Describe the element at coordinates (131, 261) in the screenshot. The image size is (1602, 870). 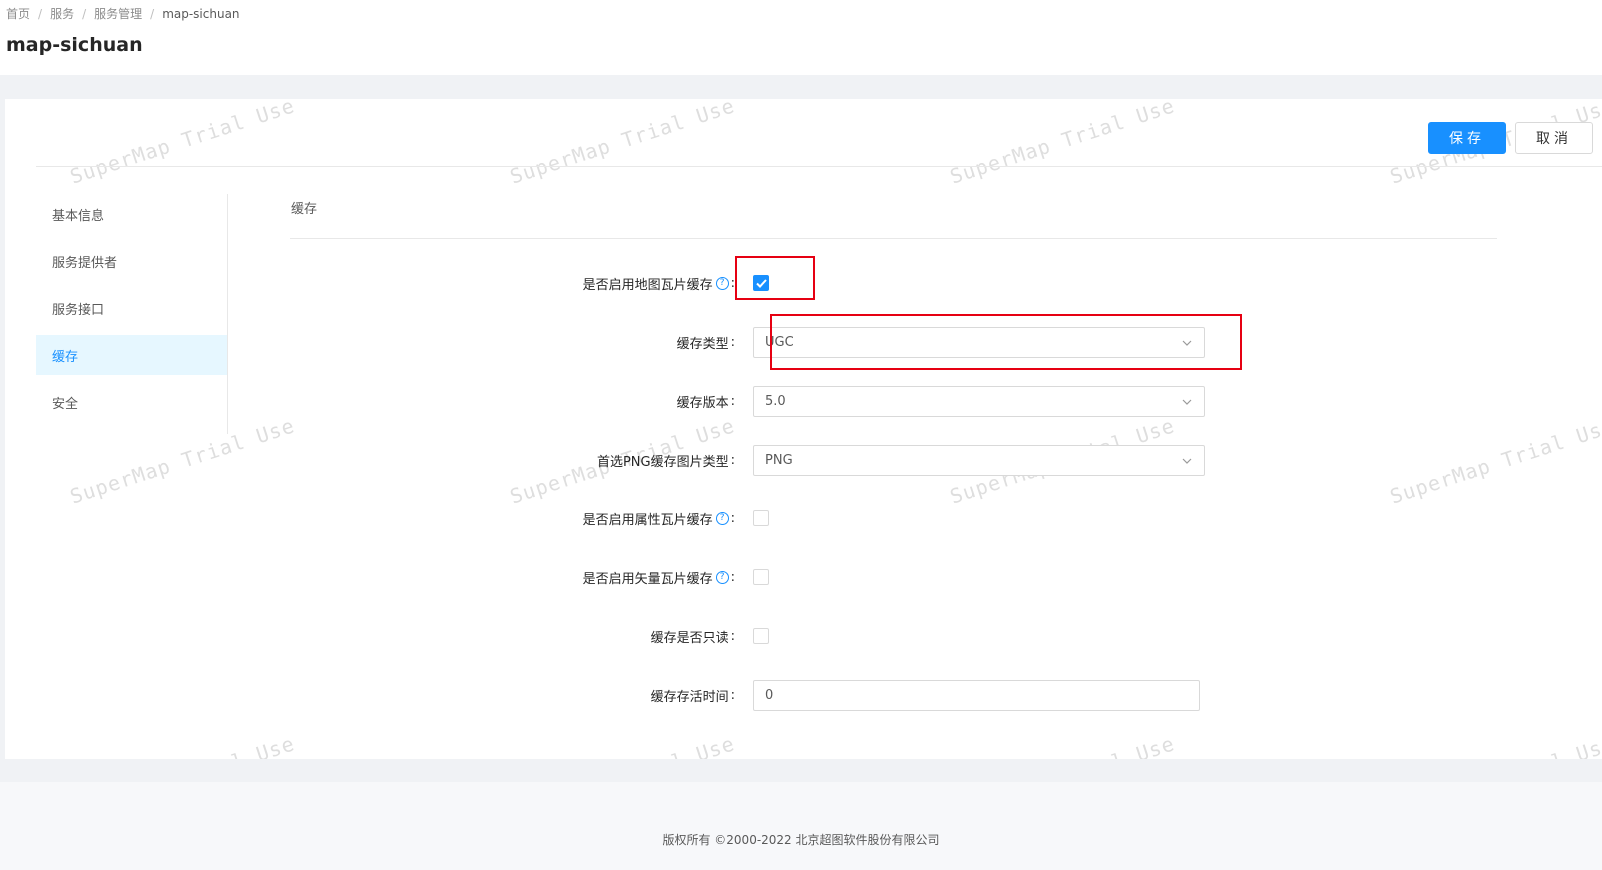
I see `side-nav-item-providers: 服务提供者` at that location.